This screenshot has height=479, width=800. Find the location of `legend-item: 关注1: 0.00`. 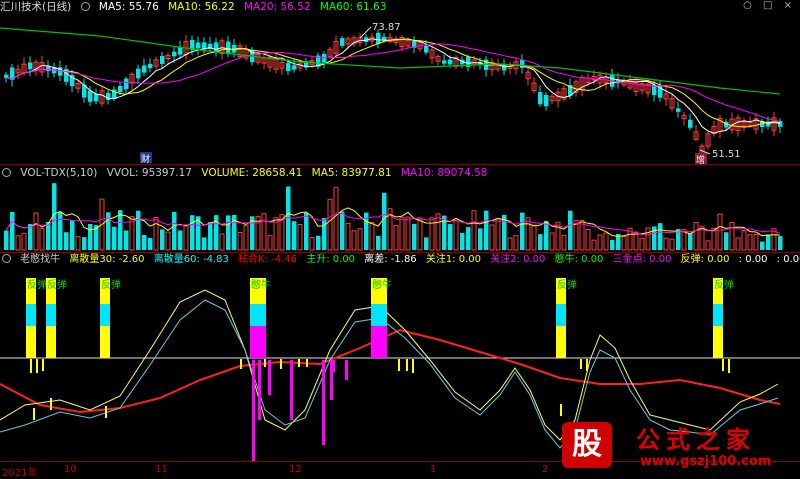

legend-item: 关注1: 0.00 is located at coordinates (453, 259).